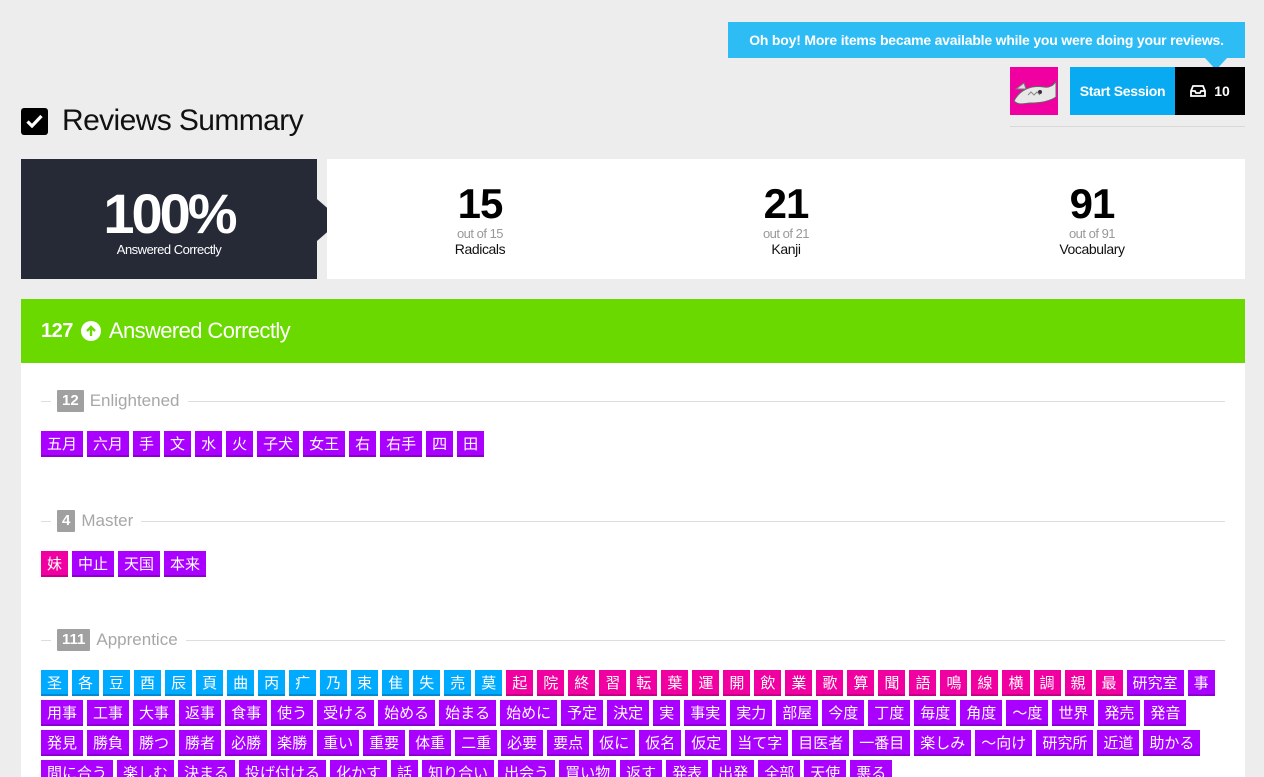 Image resolution: width=1264 pixels, height=777 pixels. I want to click on vocabulary-item: 仮定, so click(706, 743).